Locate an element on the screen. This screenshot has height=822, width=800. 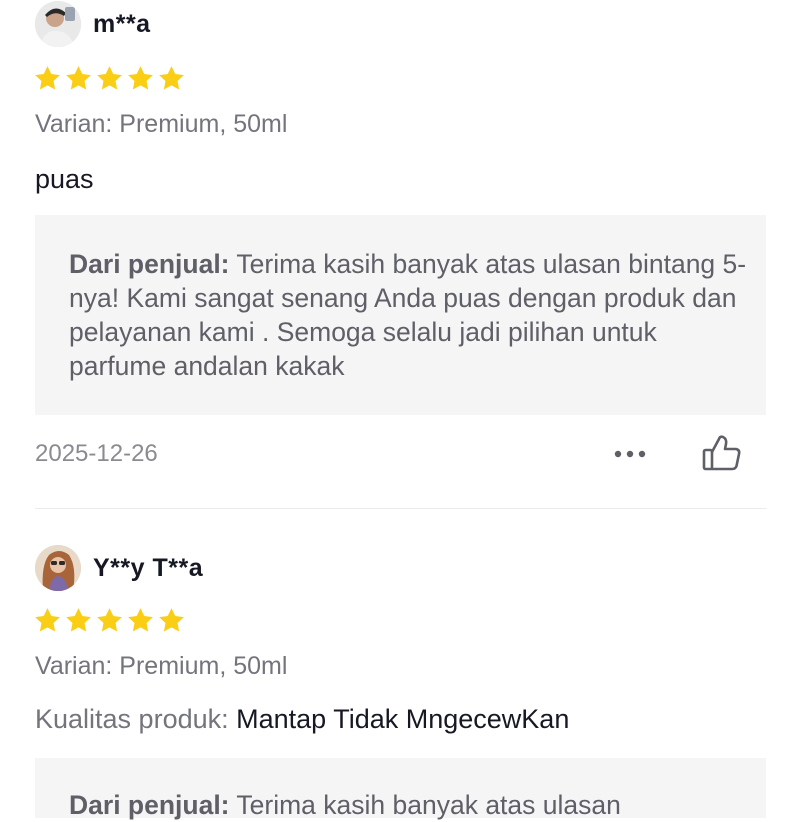
comment-text: puas is located at coordinates (64, 179).